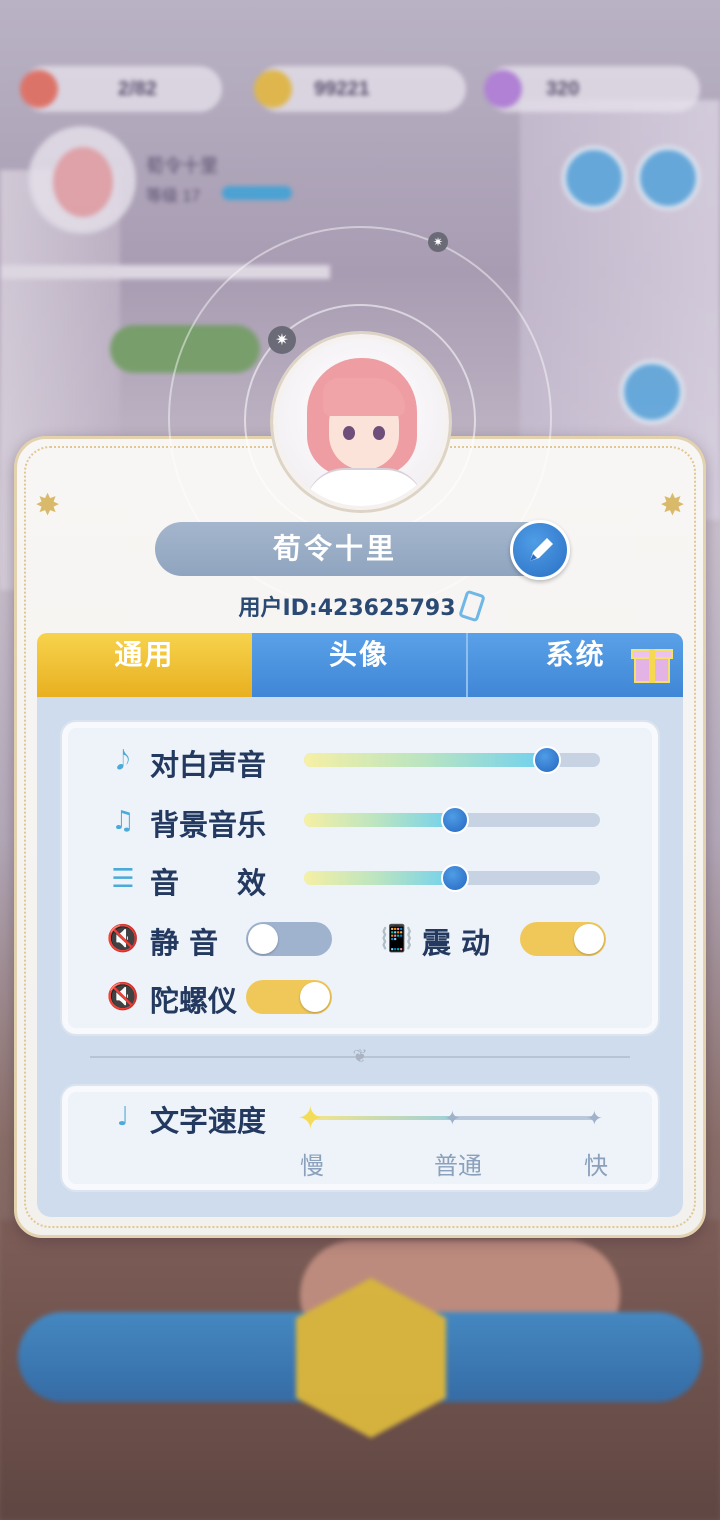  I want to click on vibration-label: 震 动, so click(456, 943).